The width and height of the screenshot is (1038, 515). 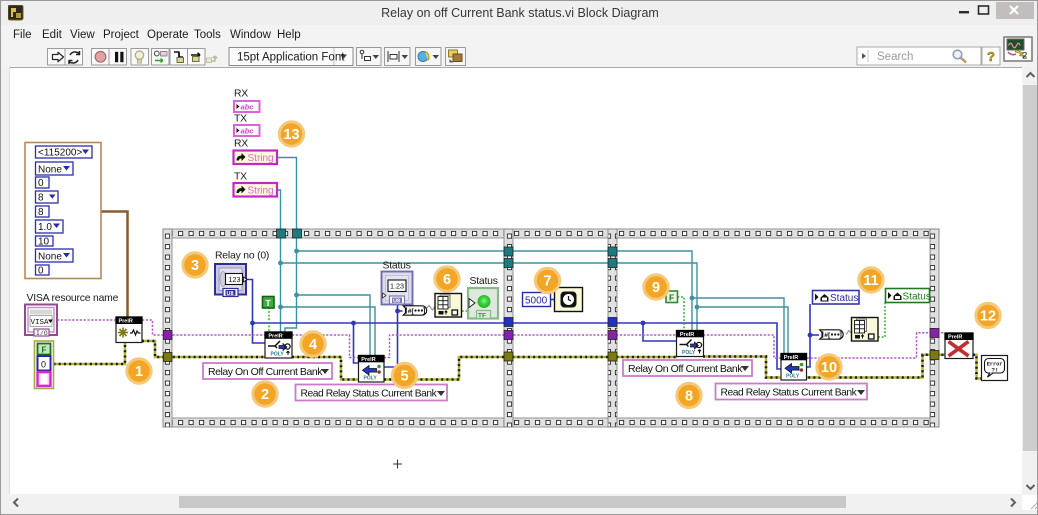 I want to click on svg-text: 1, so click(x=139, y=372).